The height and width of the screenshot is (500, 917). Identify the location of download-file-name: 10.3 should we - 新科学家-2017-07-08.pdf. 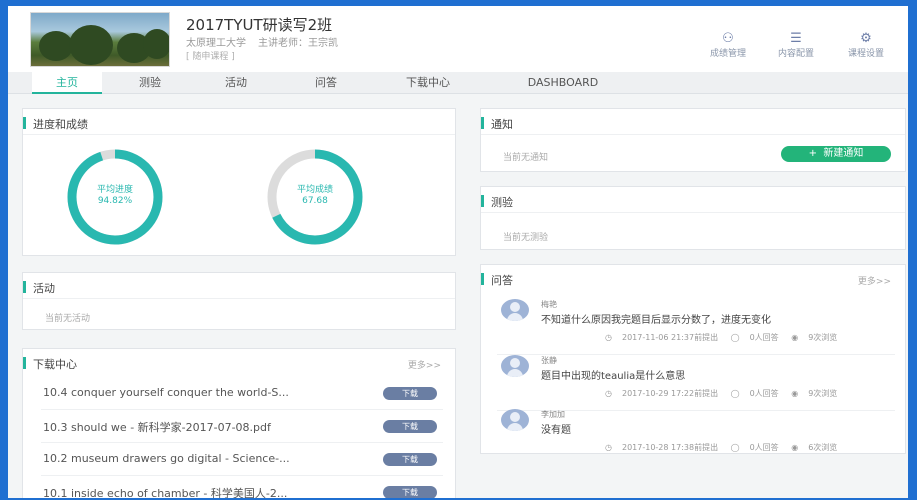
(157, 427).